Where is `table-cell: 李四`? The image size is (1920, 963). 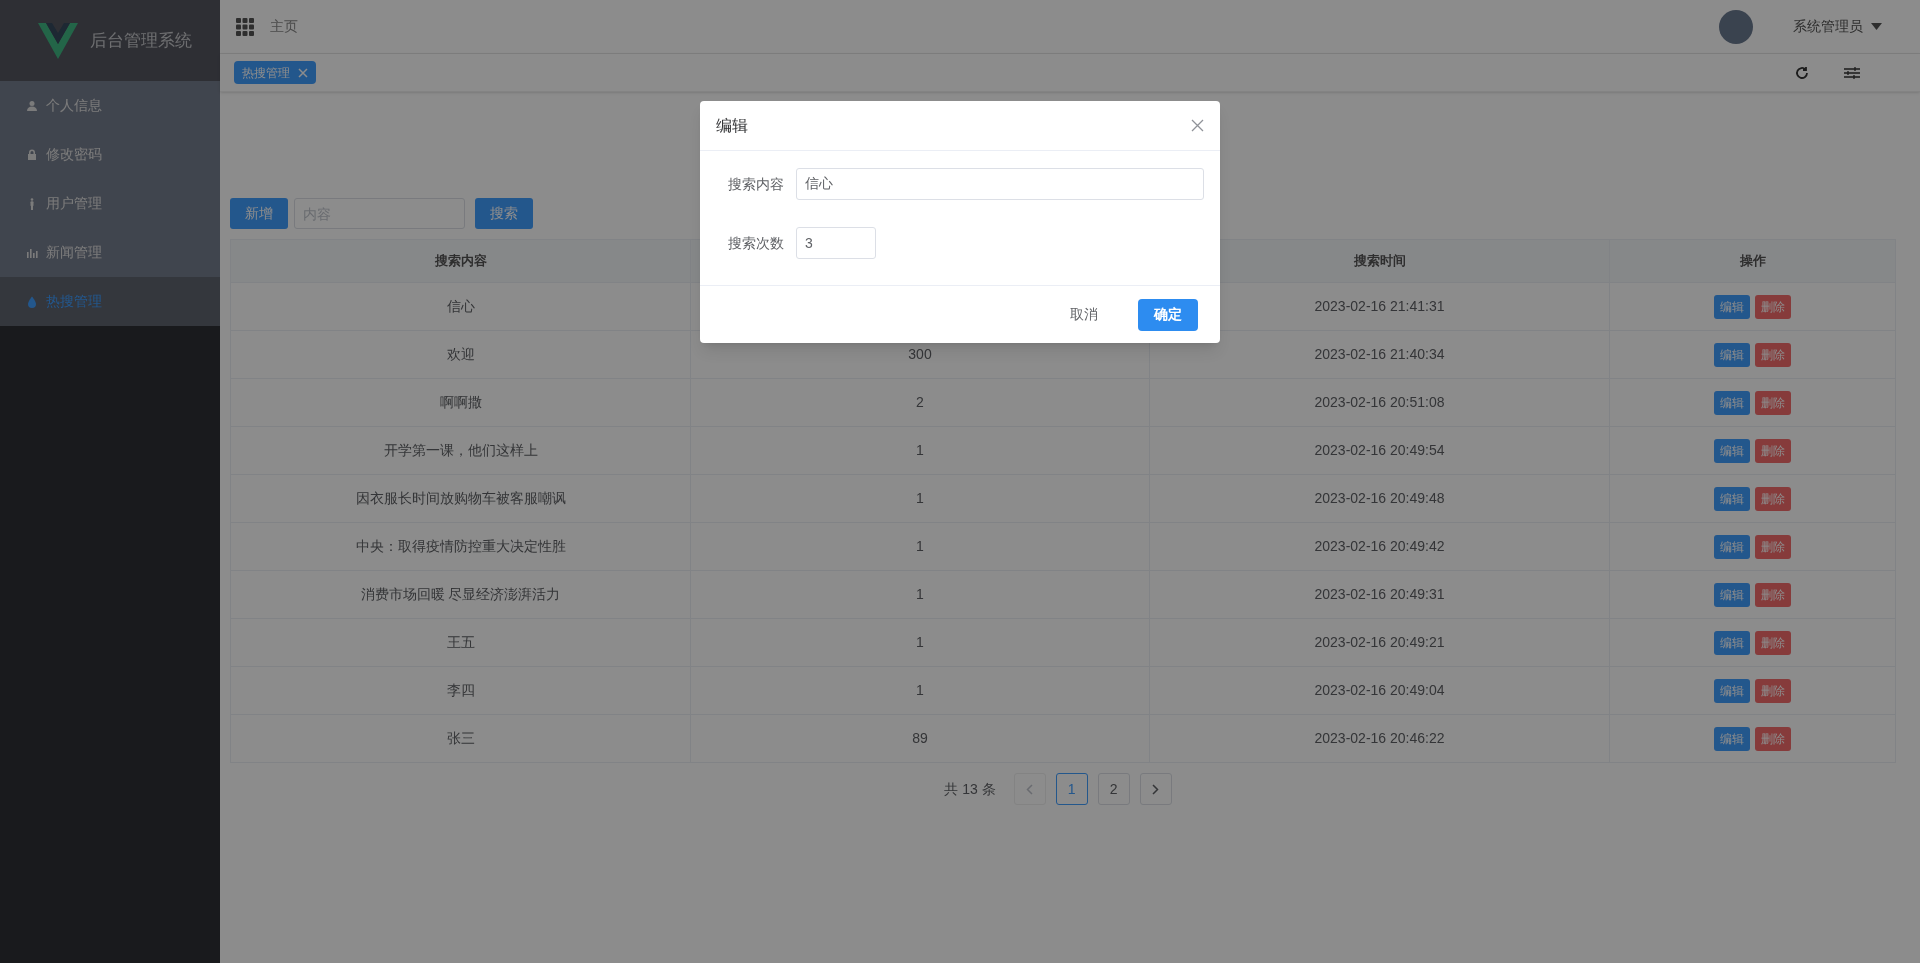 table-cell: 李四 is located at coordinates (461, 690).